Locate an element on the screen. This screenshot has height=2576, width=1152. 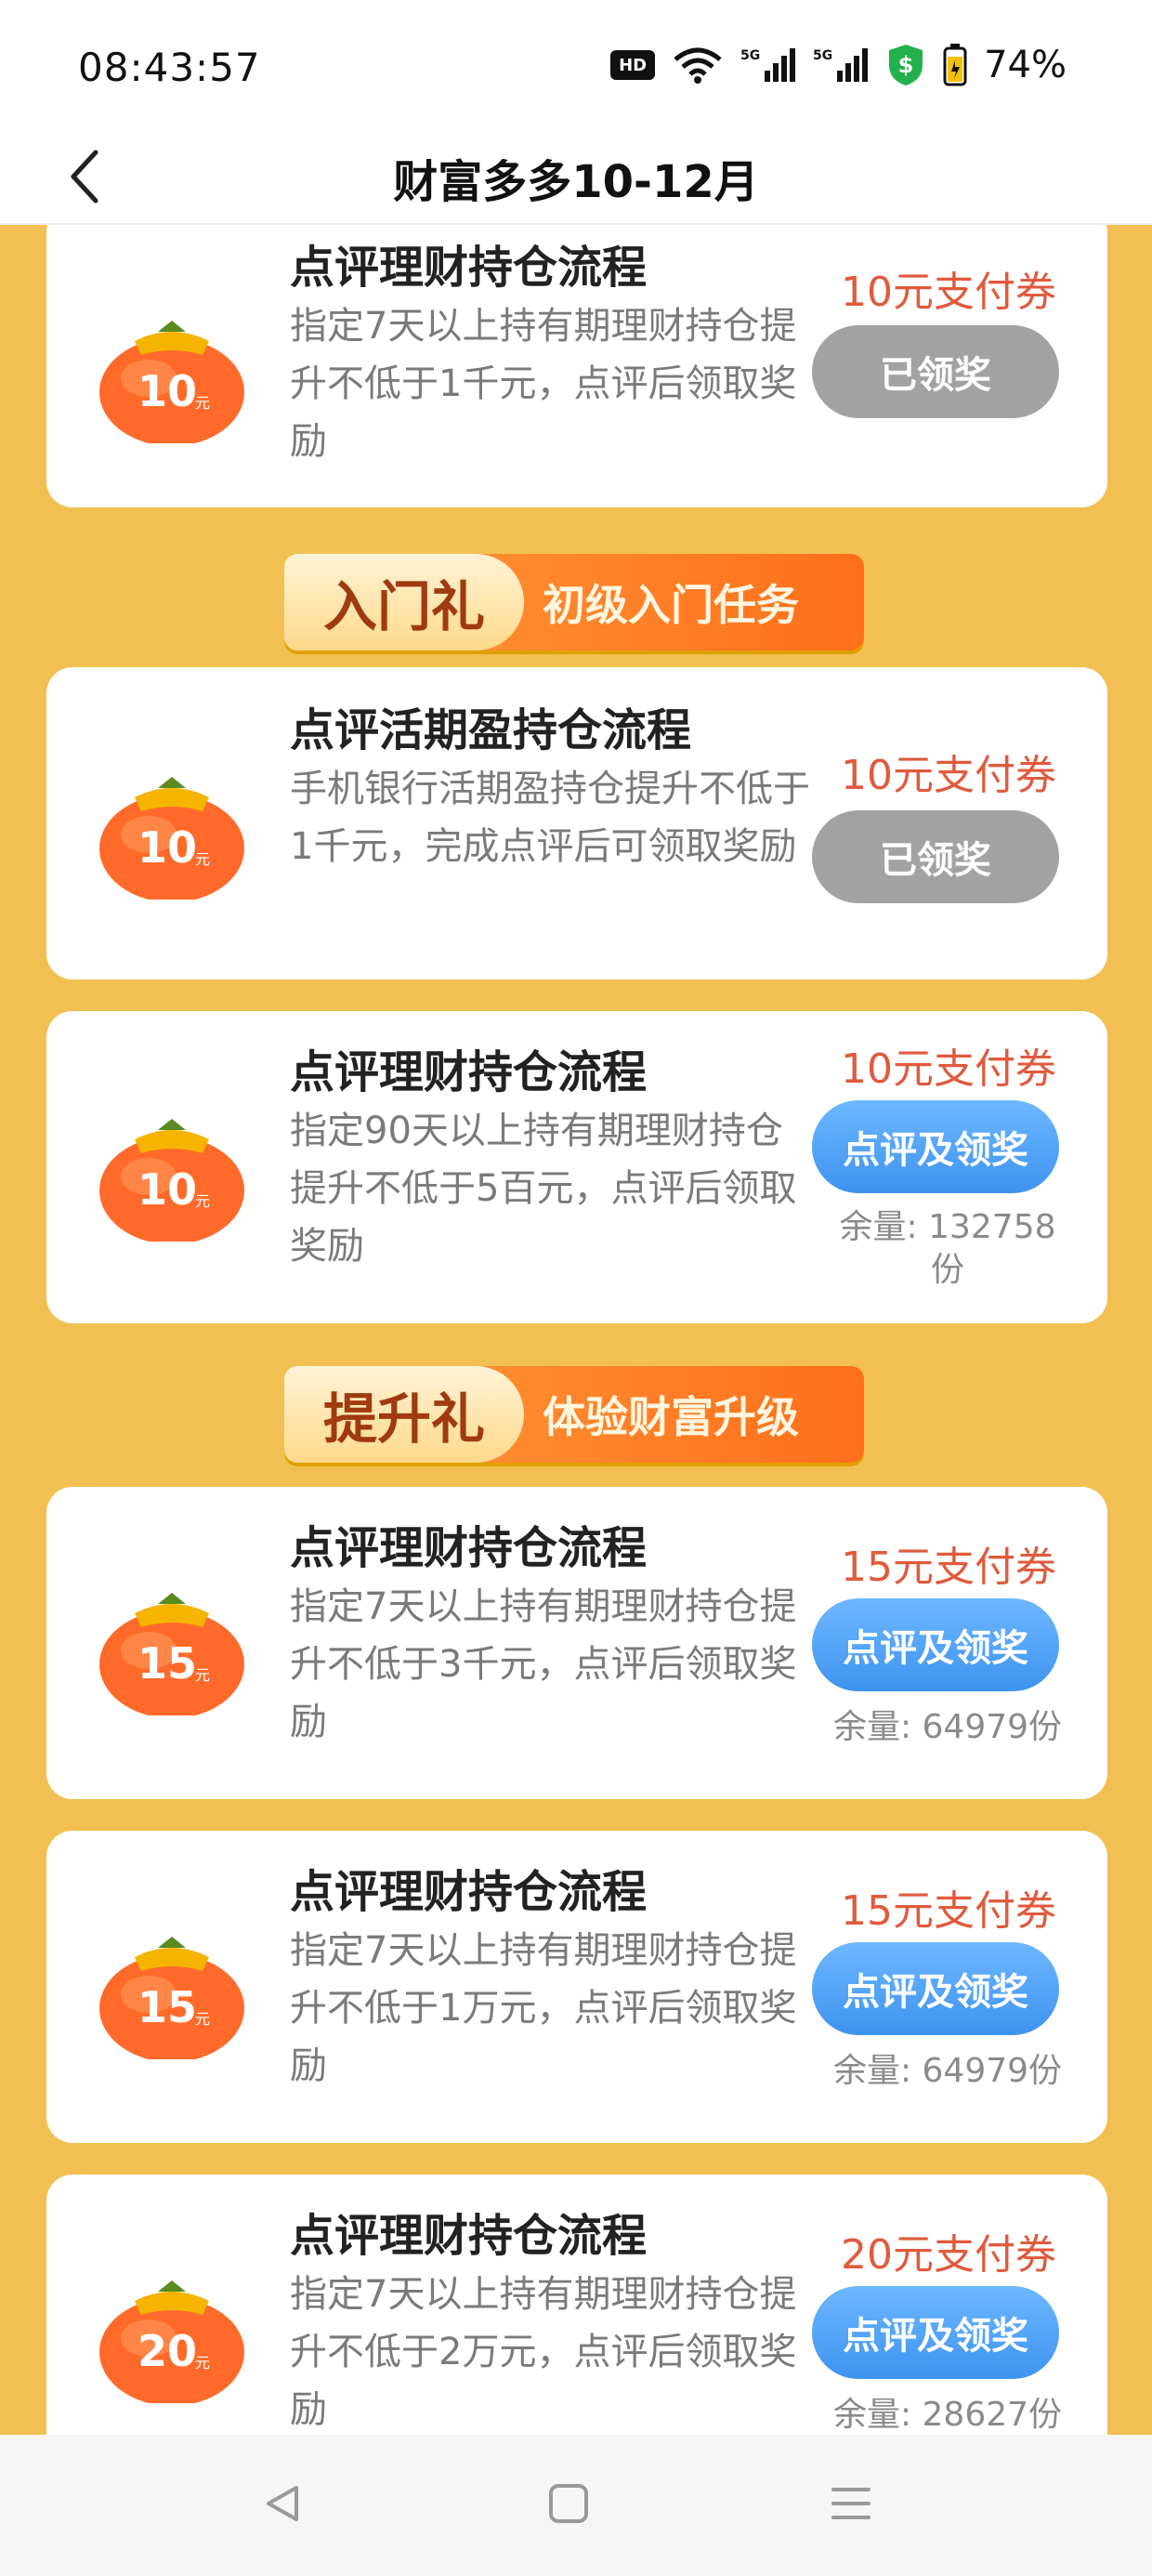
card-title: 点评活期盈持仓流程 is located at coordinates (491, 730).